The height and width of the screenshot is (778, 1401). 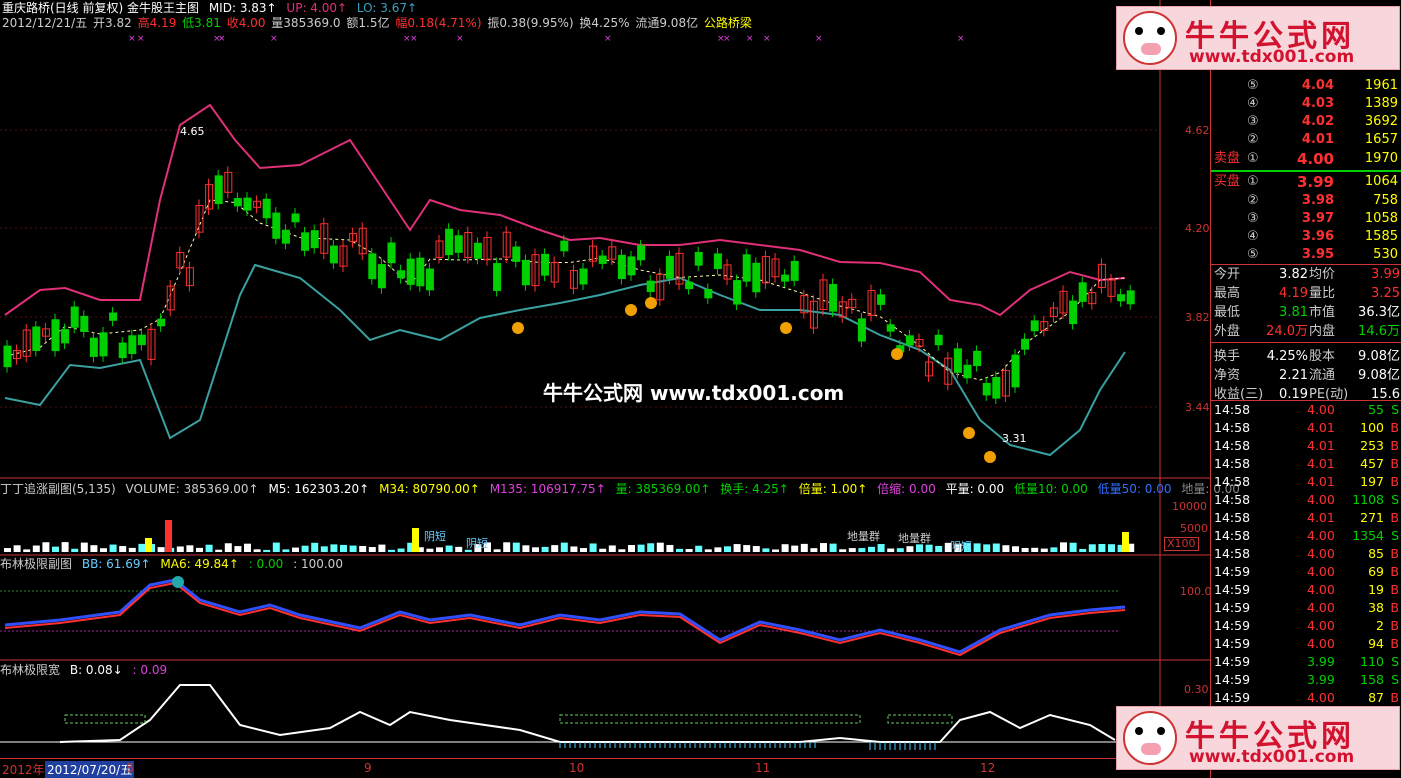 I want to click on ask-level: ③, so click(x=1253, y=121).